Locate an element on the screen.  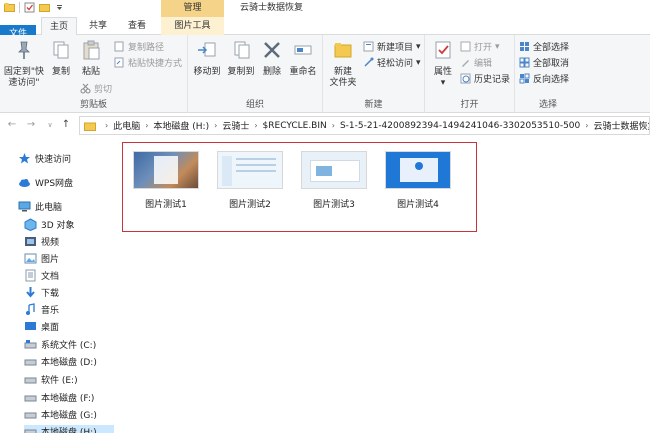
paste-shortcut-icon is located at coordinates (119, 62).